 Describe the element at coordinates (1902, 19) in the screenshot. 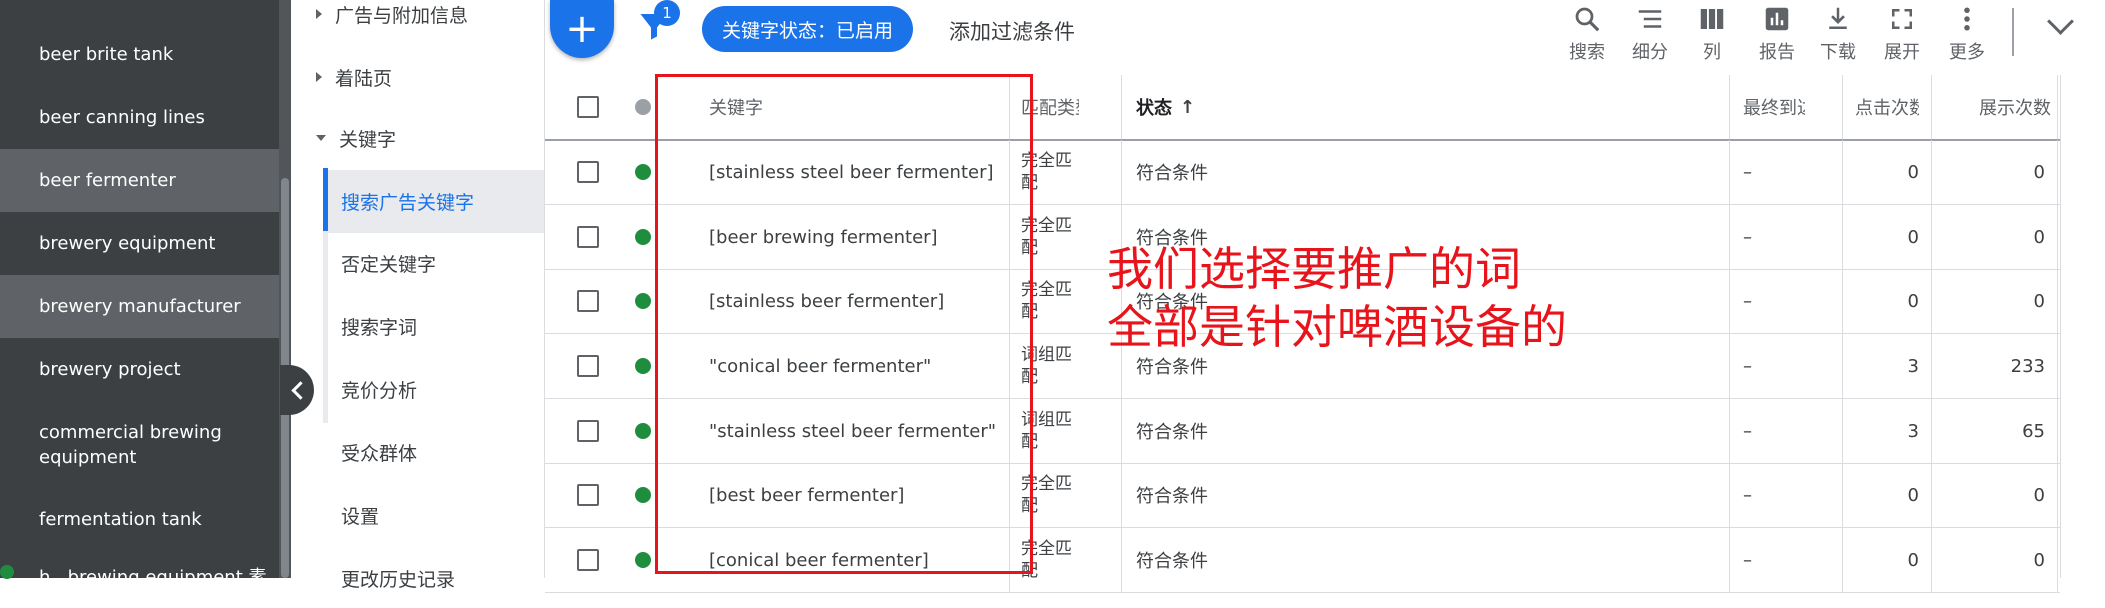

I see `expand-icon` at that location.